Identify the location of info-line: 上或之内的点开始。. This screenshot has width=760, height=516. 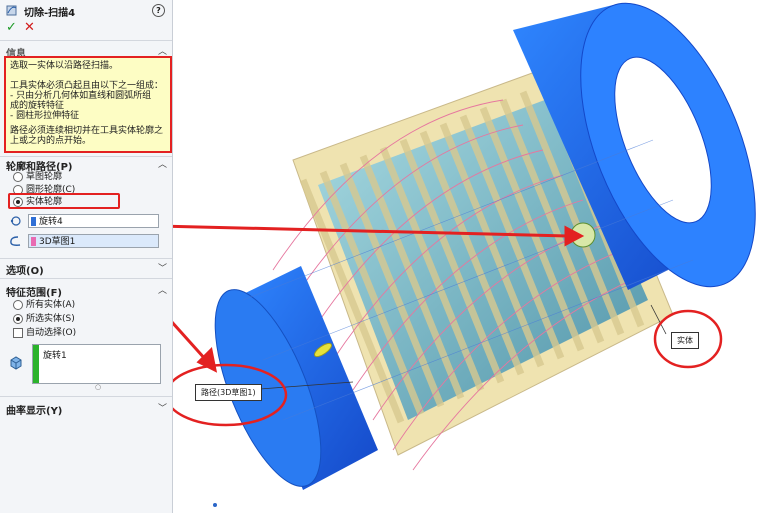
(51, 141).